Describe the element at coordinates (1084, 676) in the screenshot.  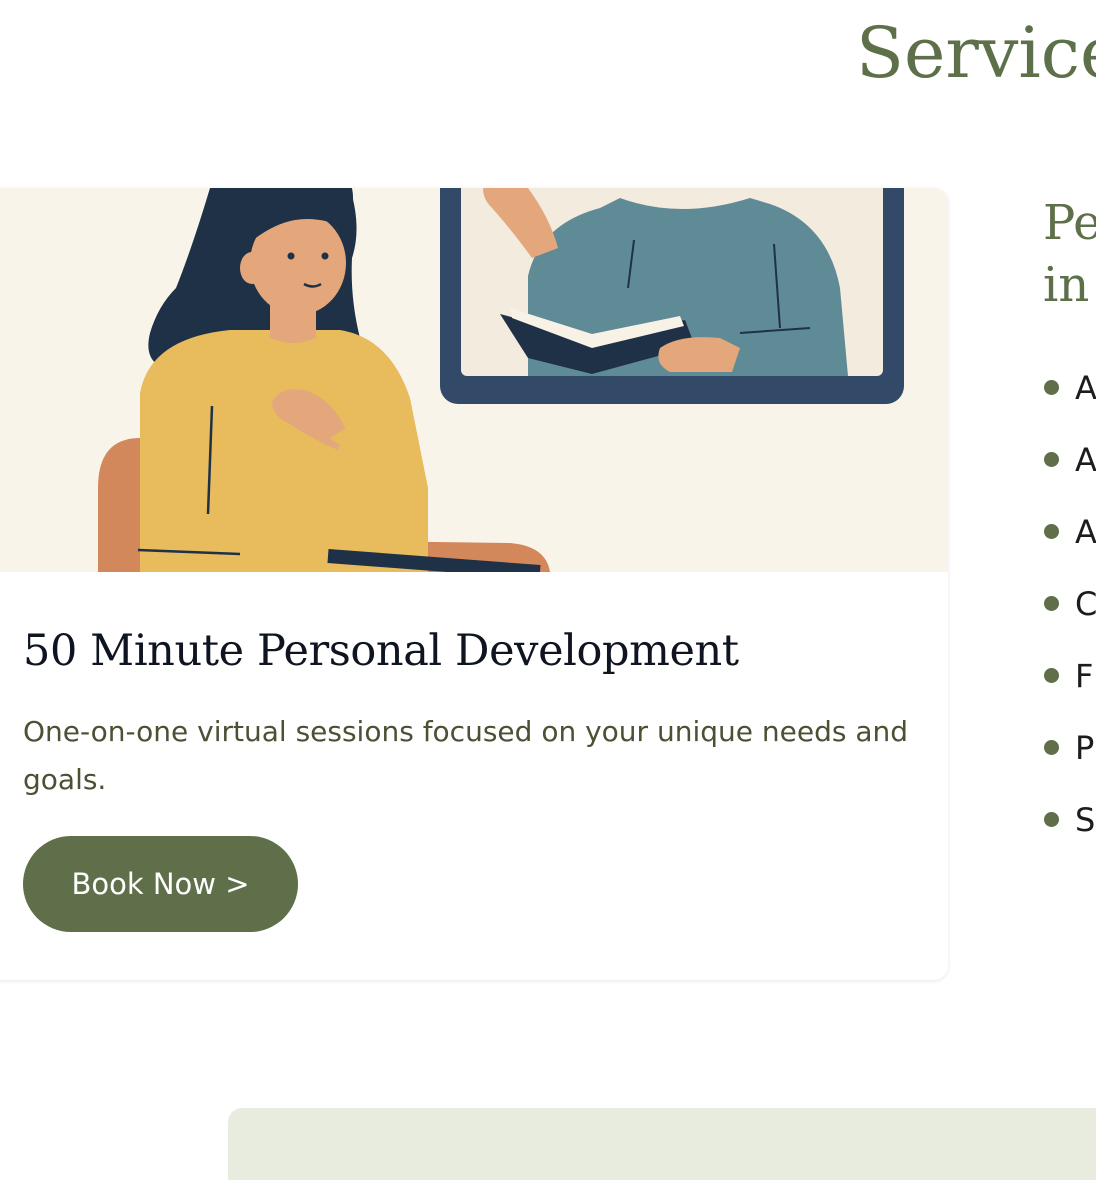
I see `list-item-label: F` at that location.